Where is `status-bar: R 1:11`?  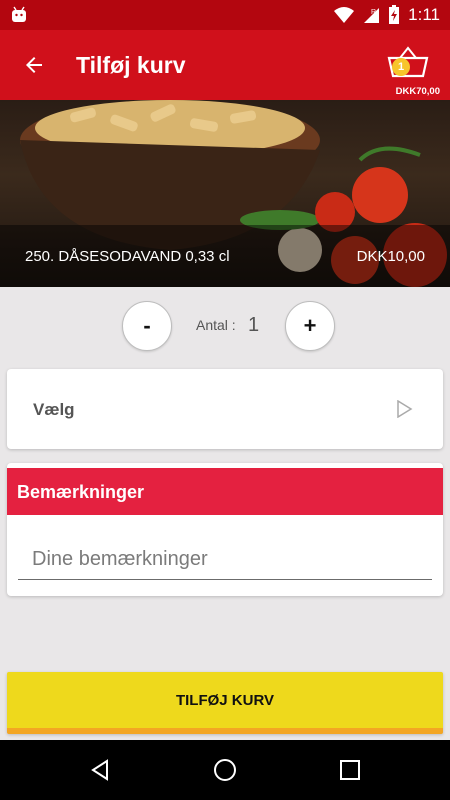
status-bar: R 1:11 is located at coordinates (225, 15).